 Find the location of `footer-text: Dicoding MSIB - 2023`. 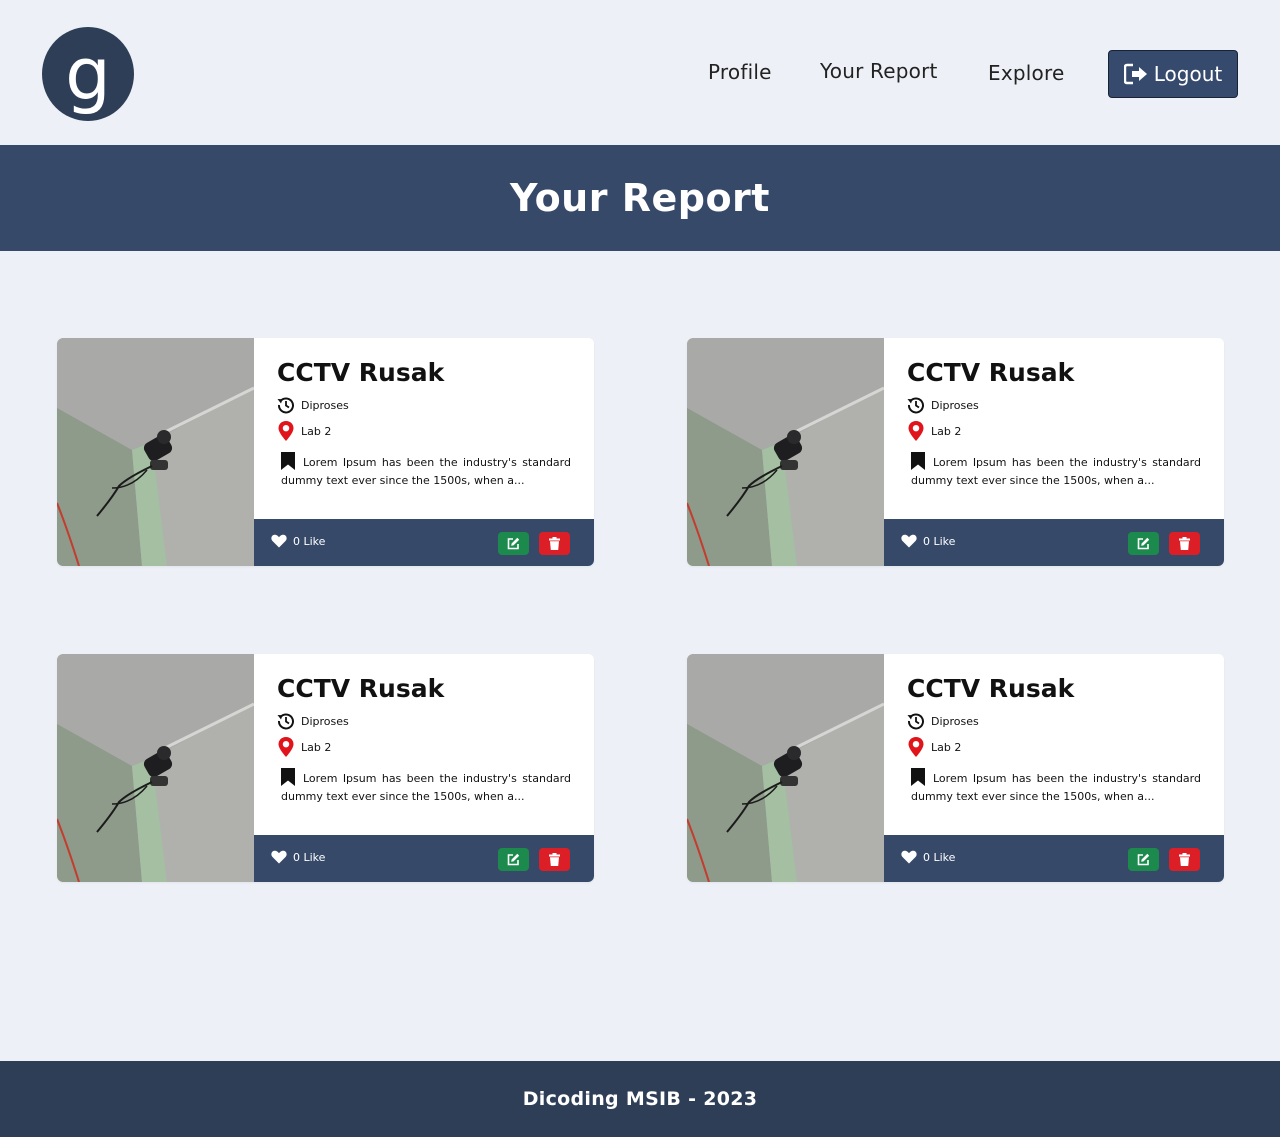

footer-text: Dicoding MSIB - 2023 is located at coordinates (640, 1099).